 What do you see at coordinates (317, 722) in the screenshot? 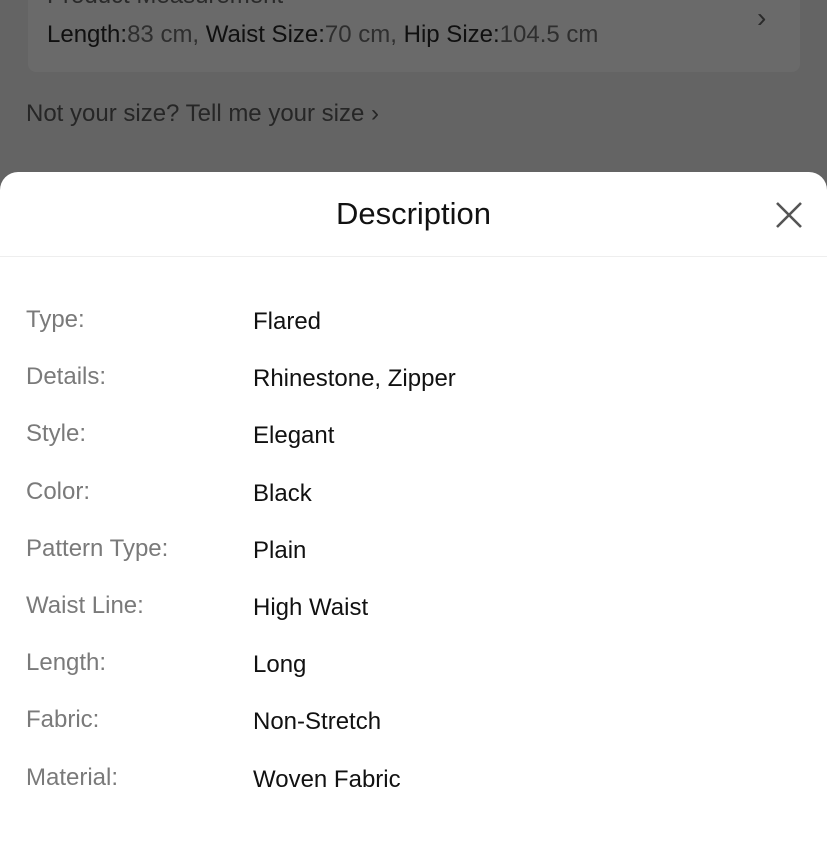
I see `attribute-value: Non-Stretch` at bounding box center [317, 722].